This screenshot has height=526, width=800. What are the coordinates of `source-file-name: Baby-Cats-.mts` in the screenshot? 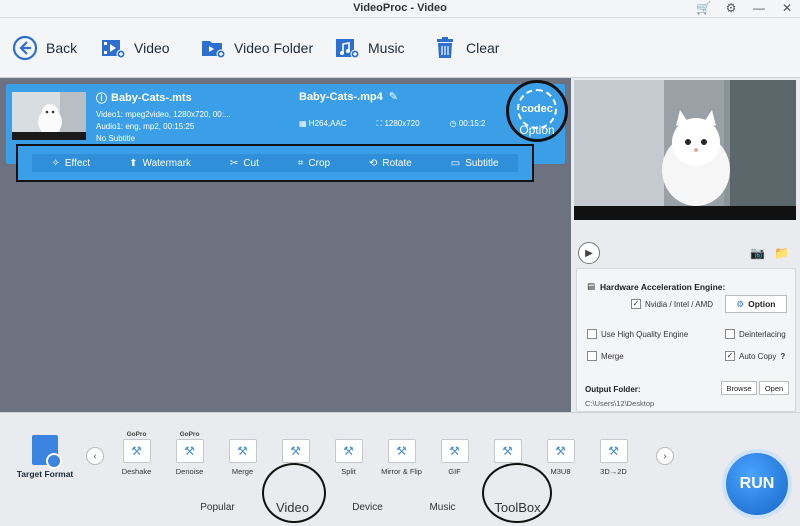 It's located at (151, 98).